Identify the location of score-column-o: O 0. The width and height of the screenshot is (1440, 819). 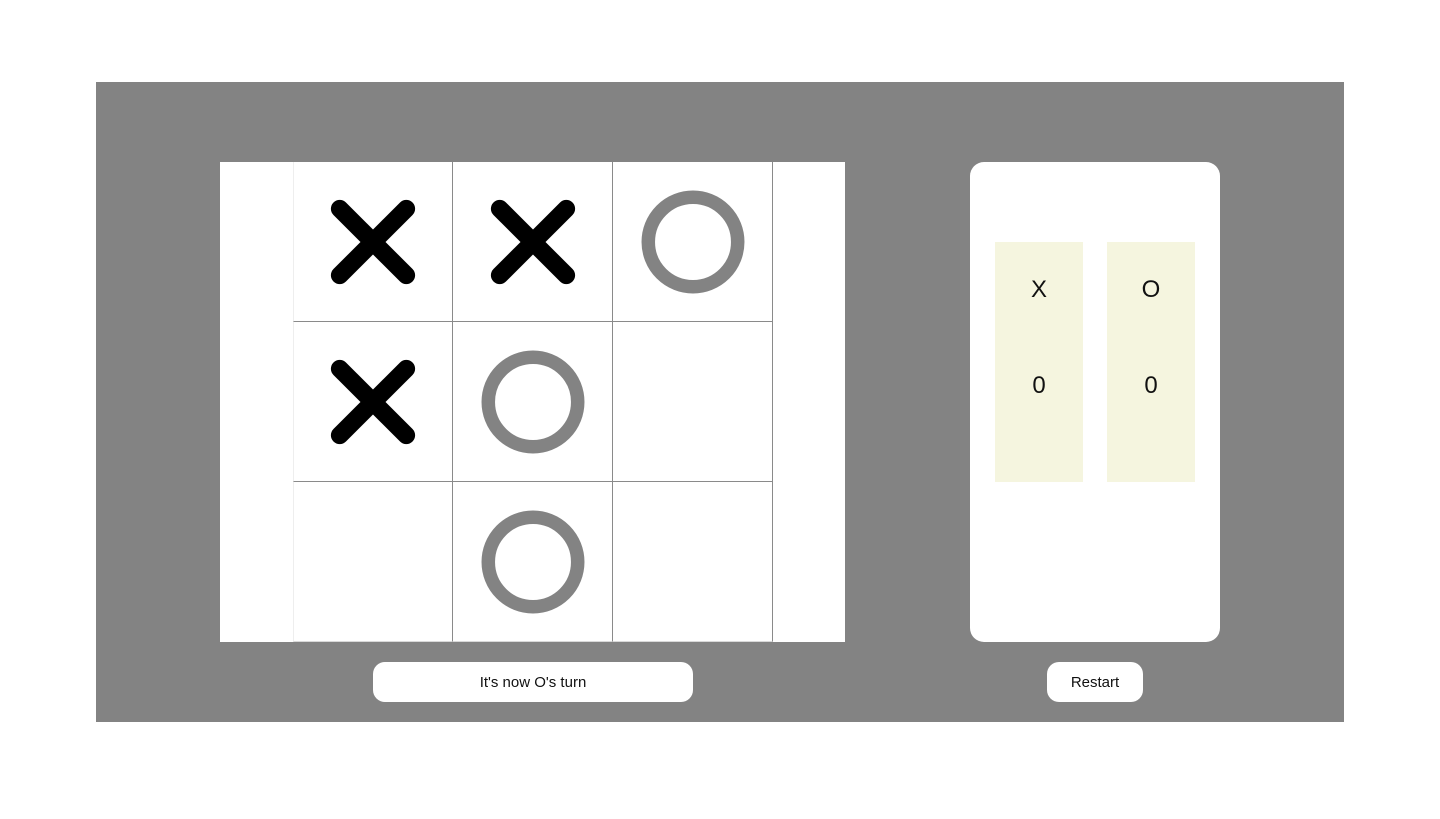
(1151, 362).